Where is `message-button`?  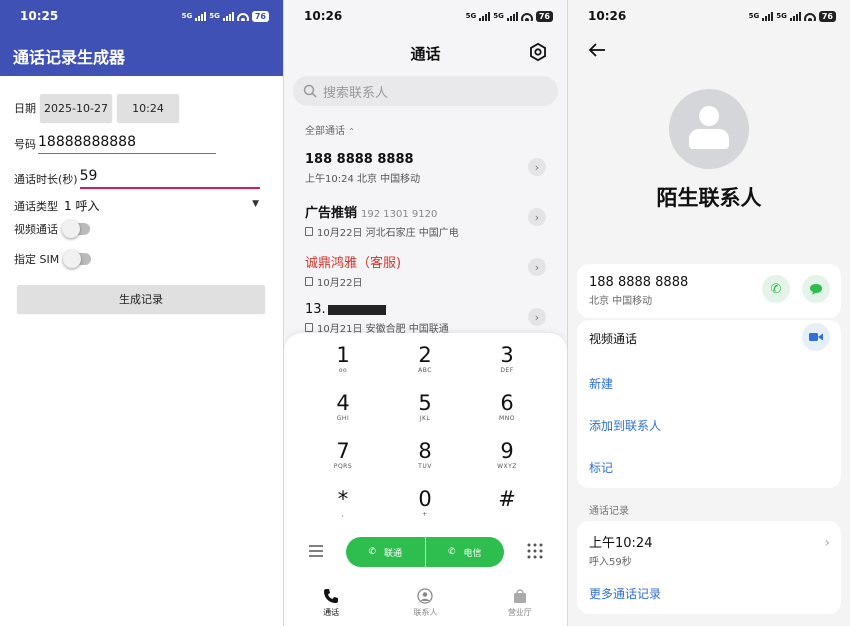
message-button is located at coordinates (816, 289).